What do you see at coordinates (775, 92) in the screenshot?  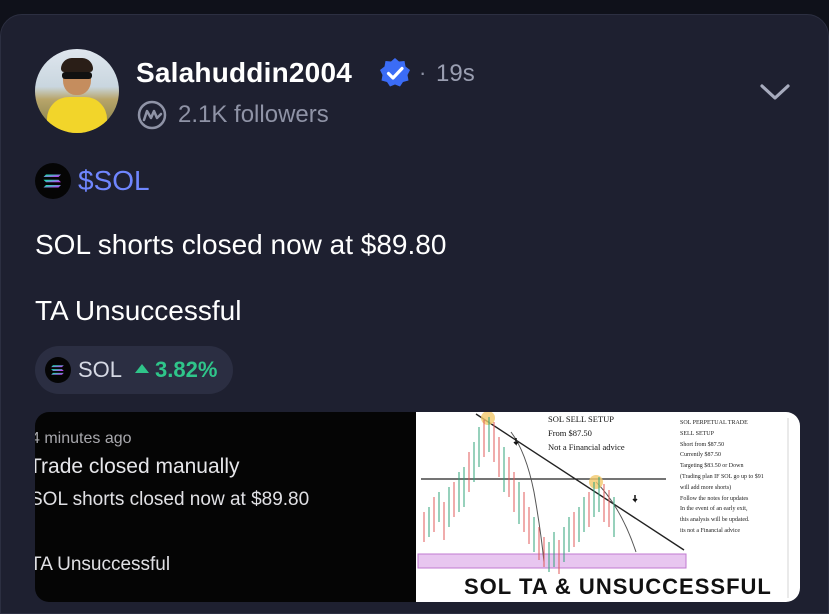 I see `chevron-down-icon` at bounding box center [775, 92].